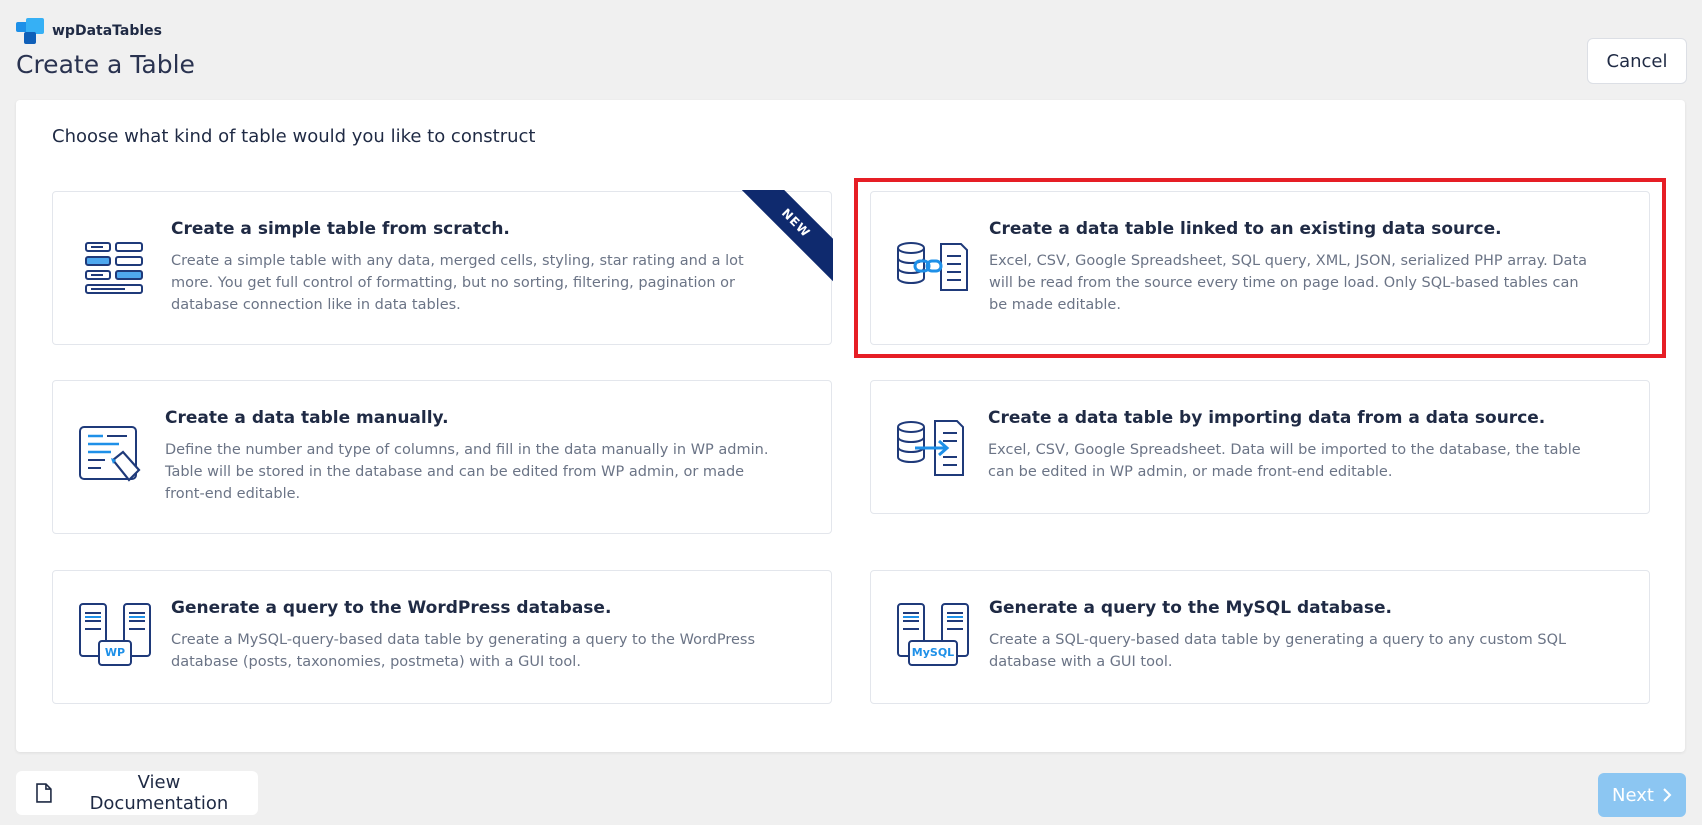 The height and width of the screenshot is (825, 1702). What do you see at coordinates (1667, 795) in the screenshot?
I see `chevron-right-icon` at bounding box center [1667, 795].